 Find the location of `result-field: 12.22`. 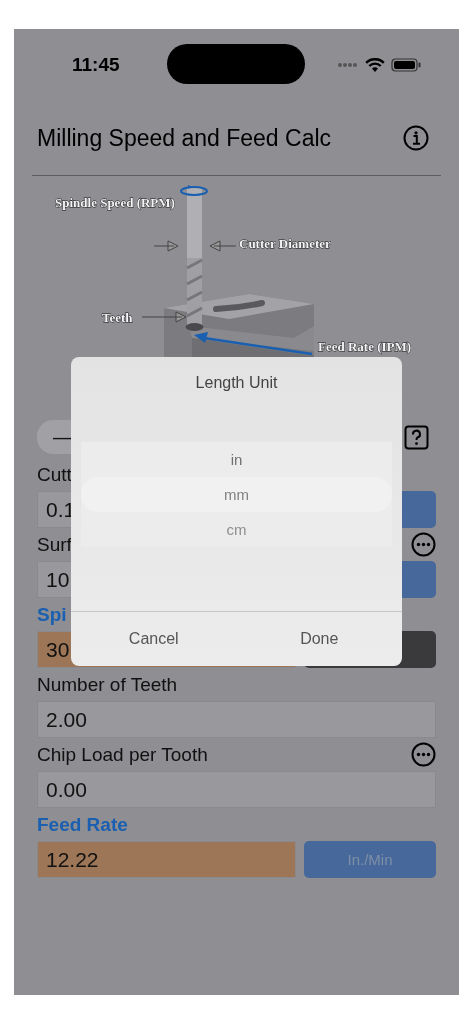

result-field: 12.22 is located at coordinates (166, 859).